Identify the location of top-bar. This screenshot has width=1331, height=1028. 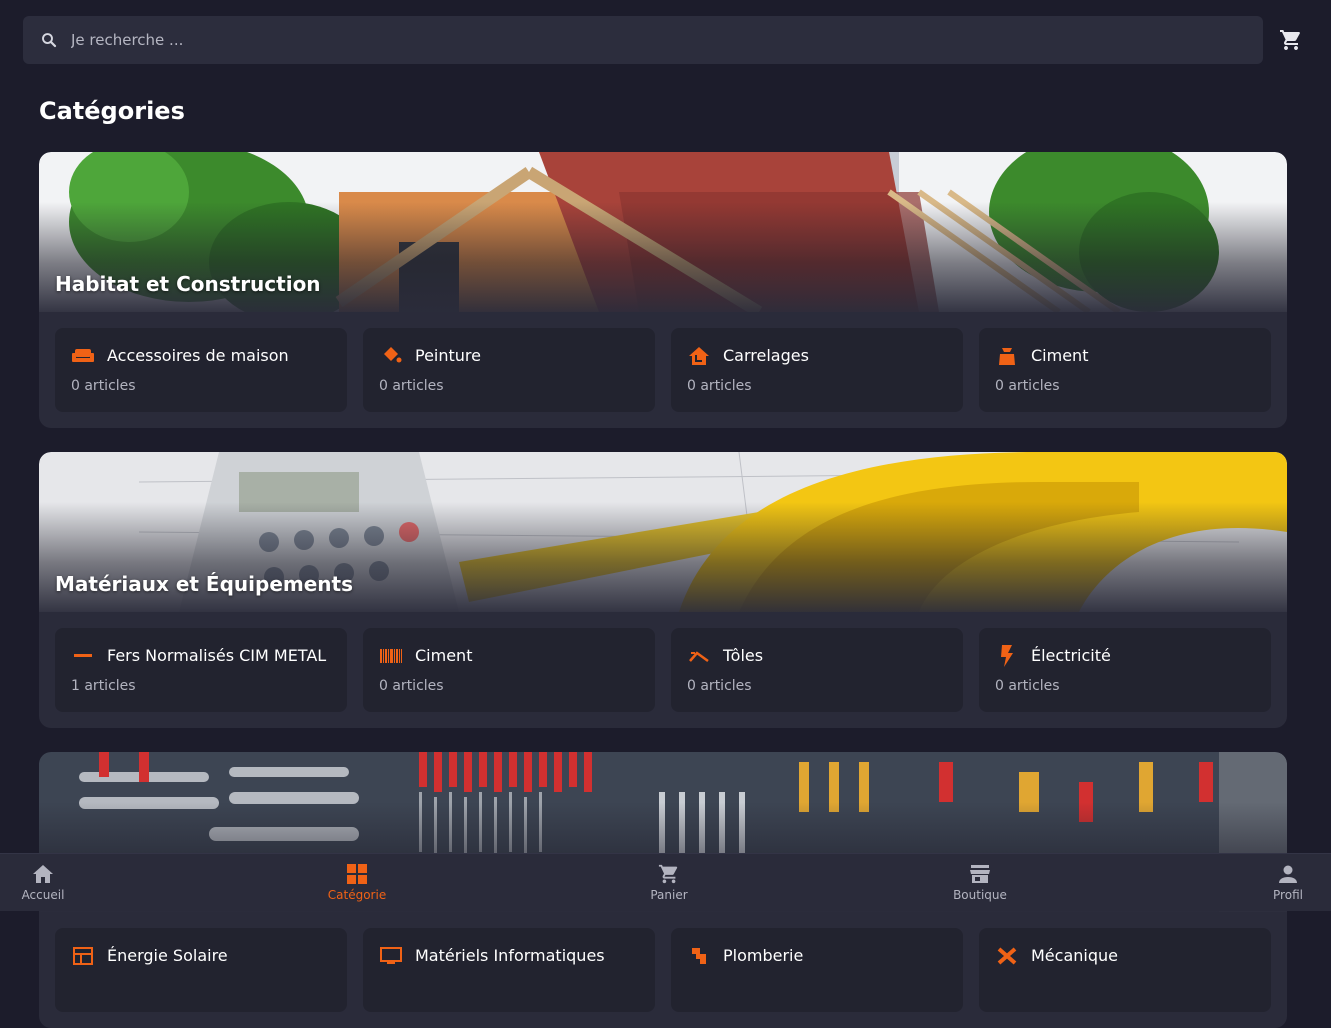
(665, 40).